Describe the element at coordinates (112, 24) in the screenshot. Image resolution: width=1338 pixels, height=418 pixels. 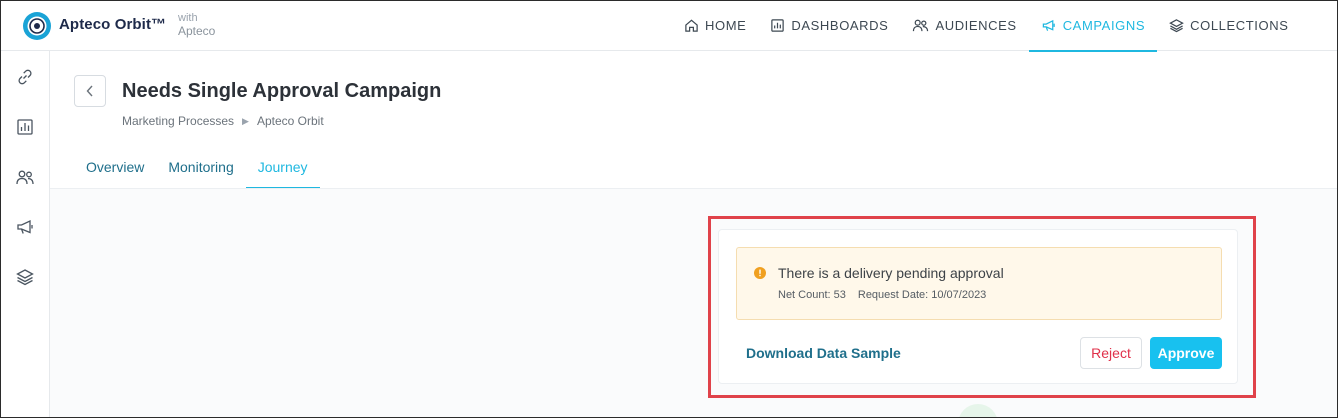
I see `brand-name: Apteco Orbit™` at that location.